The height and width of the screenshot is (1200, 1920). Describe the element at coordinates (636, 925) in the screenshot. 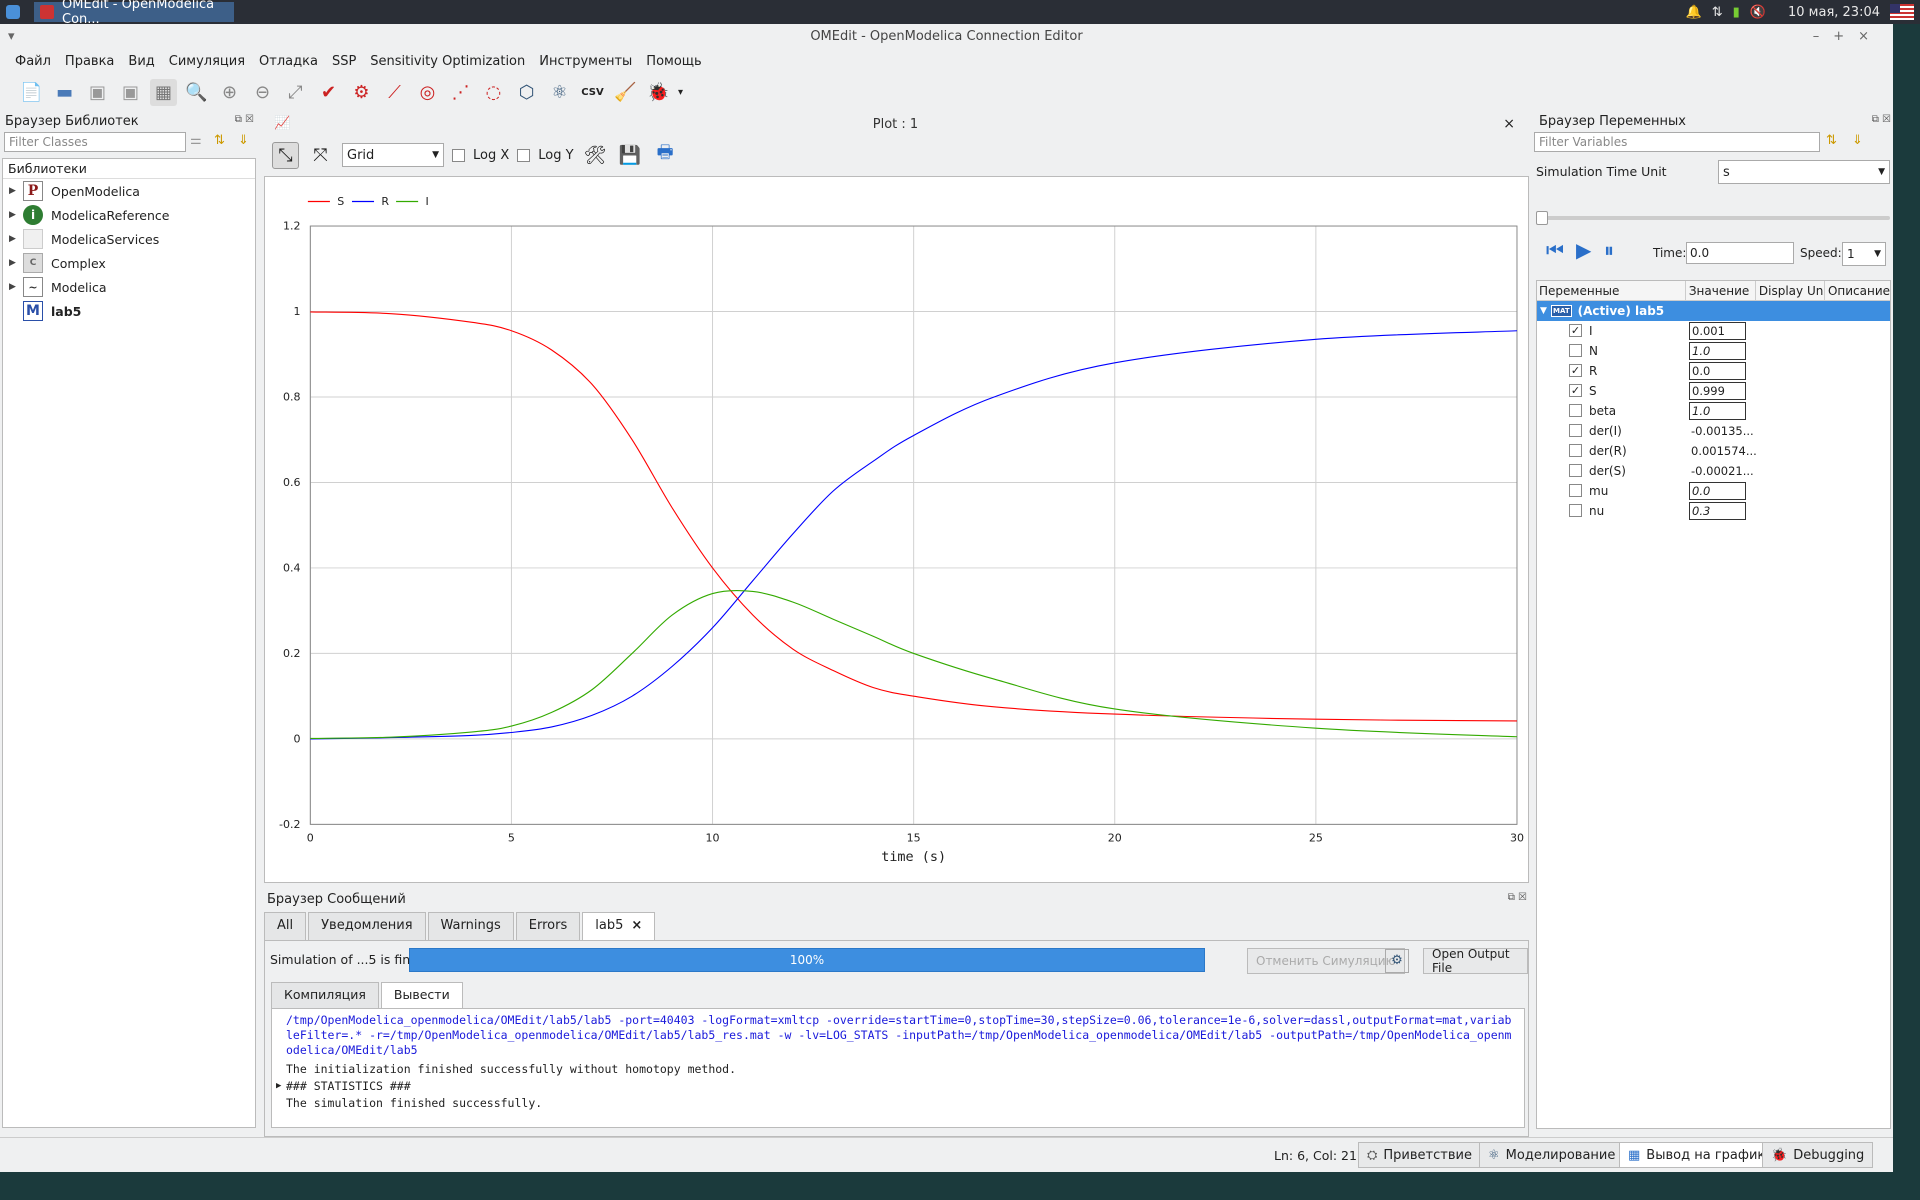

I see `close-tab-icon: ×` at that location.